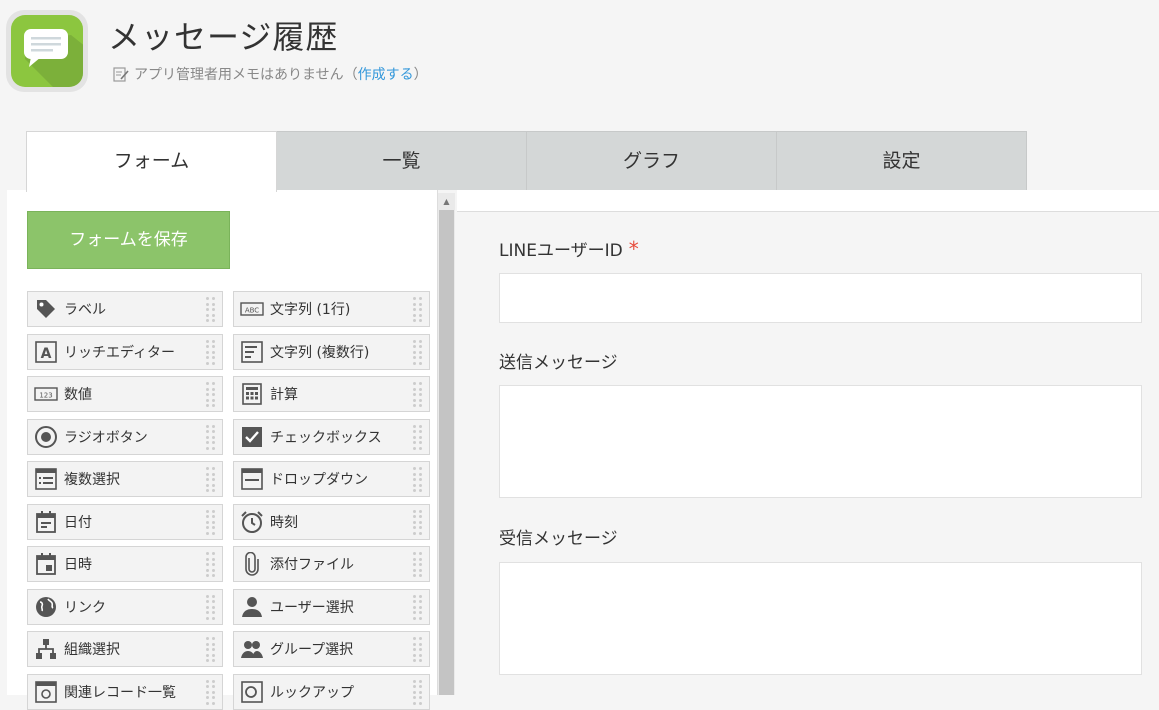 Image resolution: width=1159 pixels, height=710 pixels. I want to click on palette-field-item: チェックボックス, so click(331, 436).